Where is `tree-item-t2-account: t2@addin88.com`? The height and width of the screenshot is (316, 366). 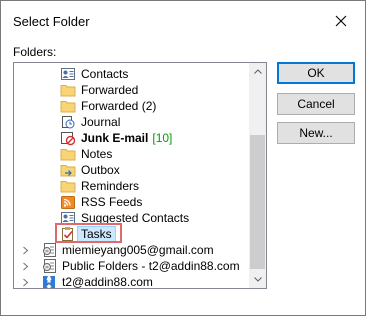
tree-item-t2-account: t2@addin88.com is located at coordinates (97, 281).